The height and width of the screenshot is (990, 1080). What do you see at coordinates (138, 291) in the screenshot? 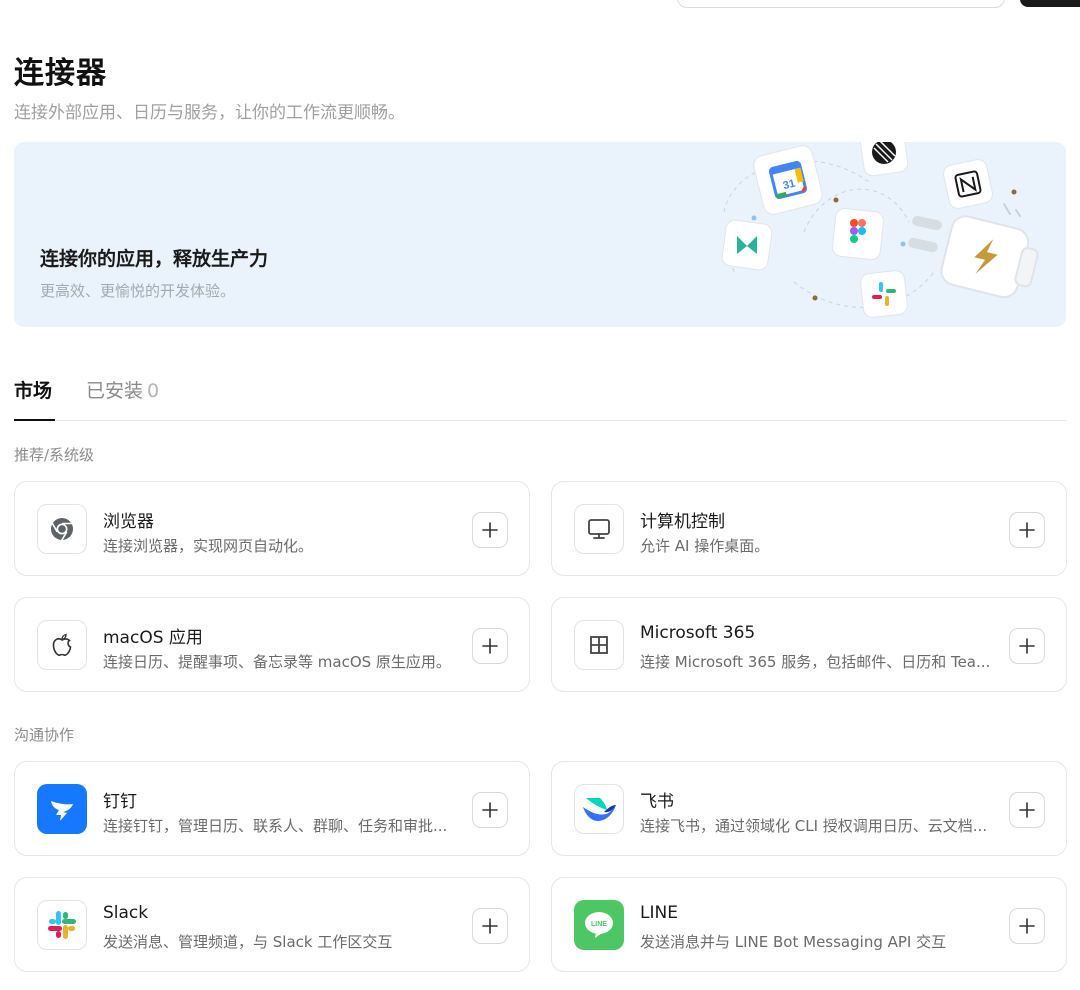
I see `hero-subtitle: 更高效、更愉悦的开发体验。` at bounding box center [138, 291].